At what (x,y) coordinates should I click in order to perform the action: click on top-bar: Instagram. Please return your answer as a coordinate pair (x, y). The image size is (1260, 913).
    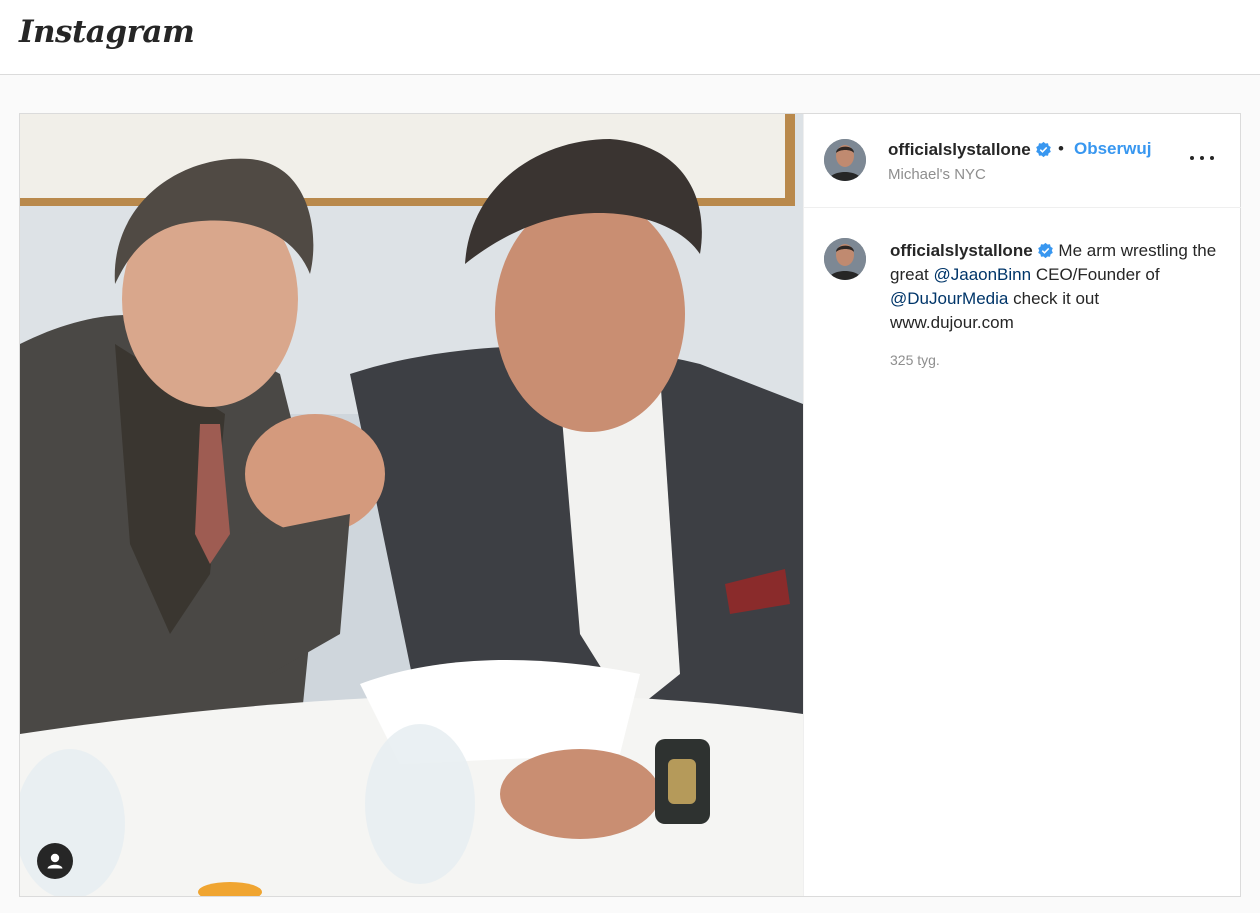
    Looking at the image, I should click on (630, 37).